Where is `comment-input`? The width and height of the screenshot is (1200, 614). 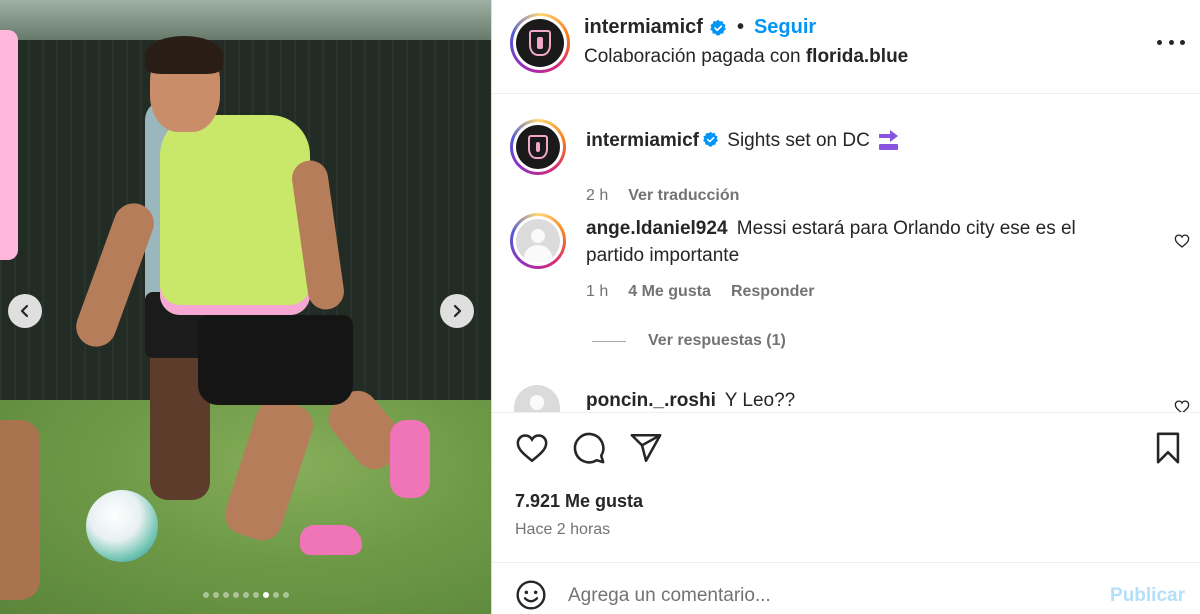 comment-input is located at coordinates (828, 596).